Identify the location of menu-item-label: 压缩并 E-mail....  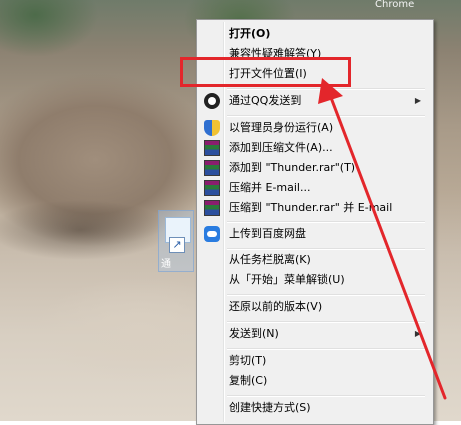
(270, 187).